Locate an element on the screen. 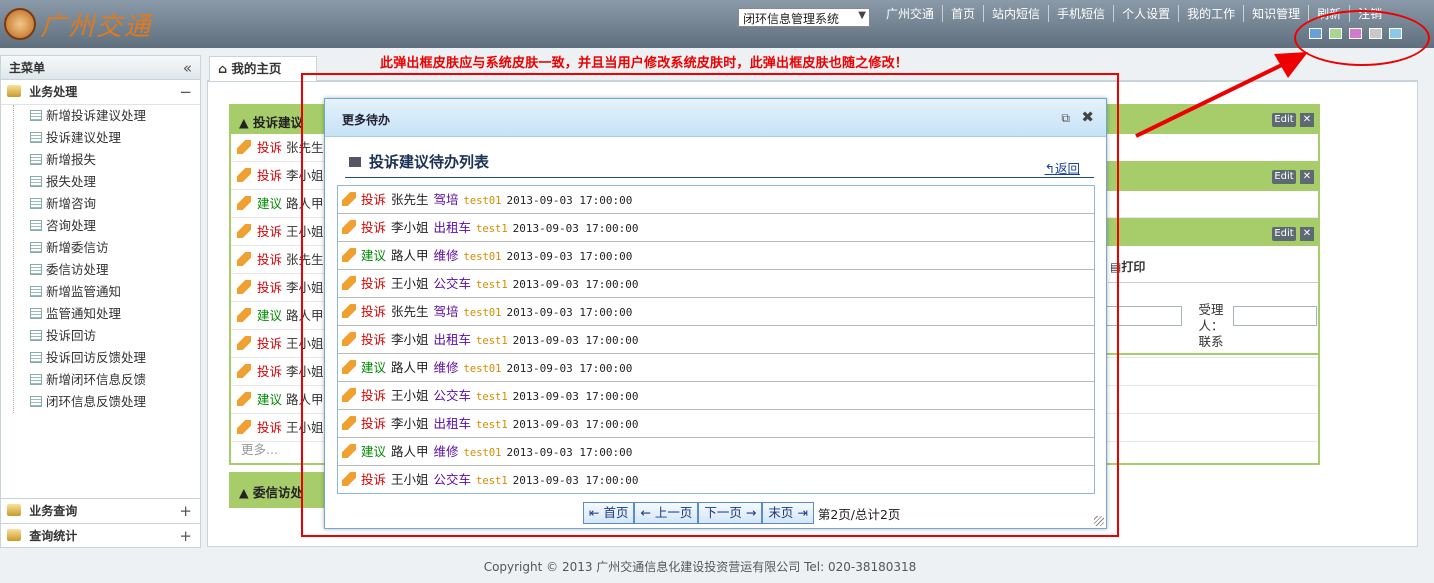  sidebar-item: 监管通知处理 is located at coordinates (115, 314).